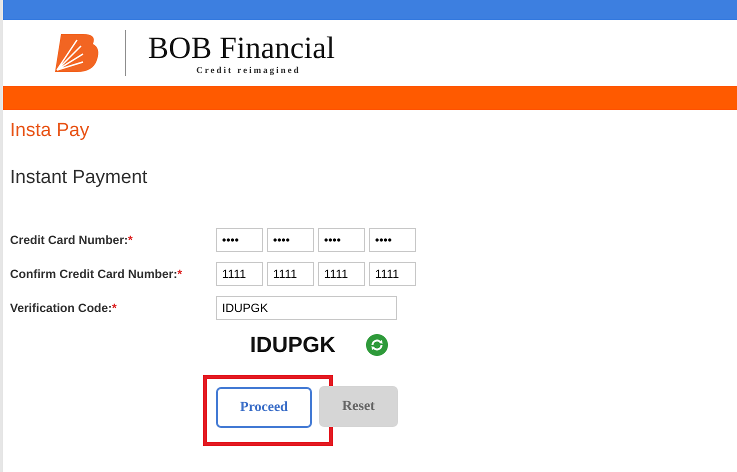 The width and height of the screenshot is (737, 472). What do you see at coordinates (306, 308) in the screenshot?
I see `verification-code-field: IDUPGK` at bounding box center [306, 308].